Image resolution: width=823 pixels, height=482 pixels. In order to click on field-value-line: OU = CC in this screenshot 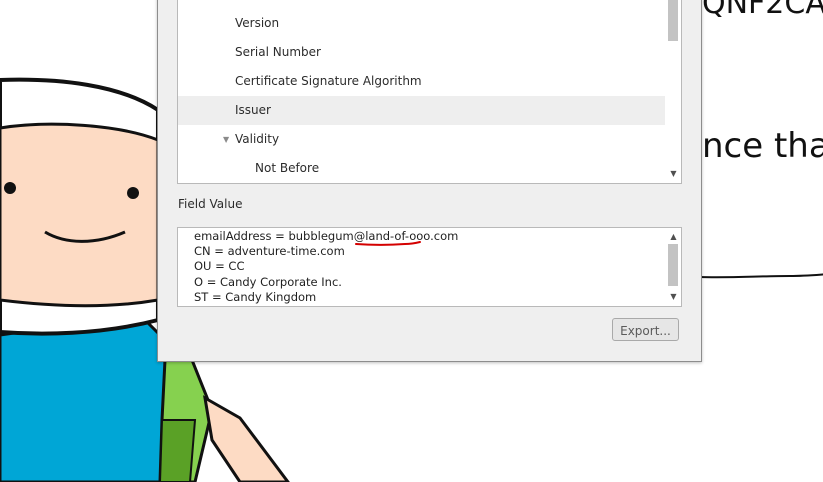, I will do `click(219, 266)`.